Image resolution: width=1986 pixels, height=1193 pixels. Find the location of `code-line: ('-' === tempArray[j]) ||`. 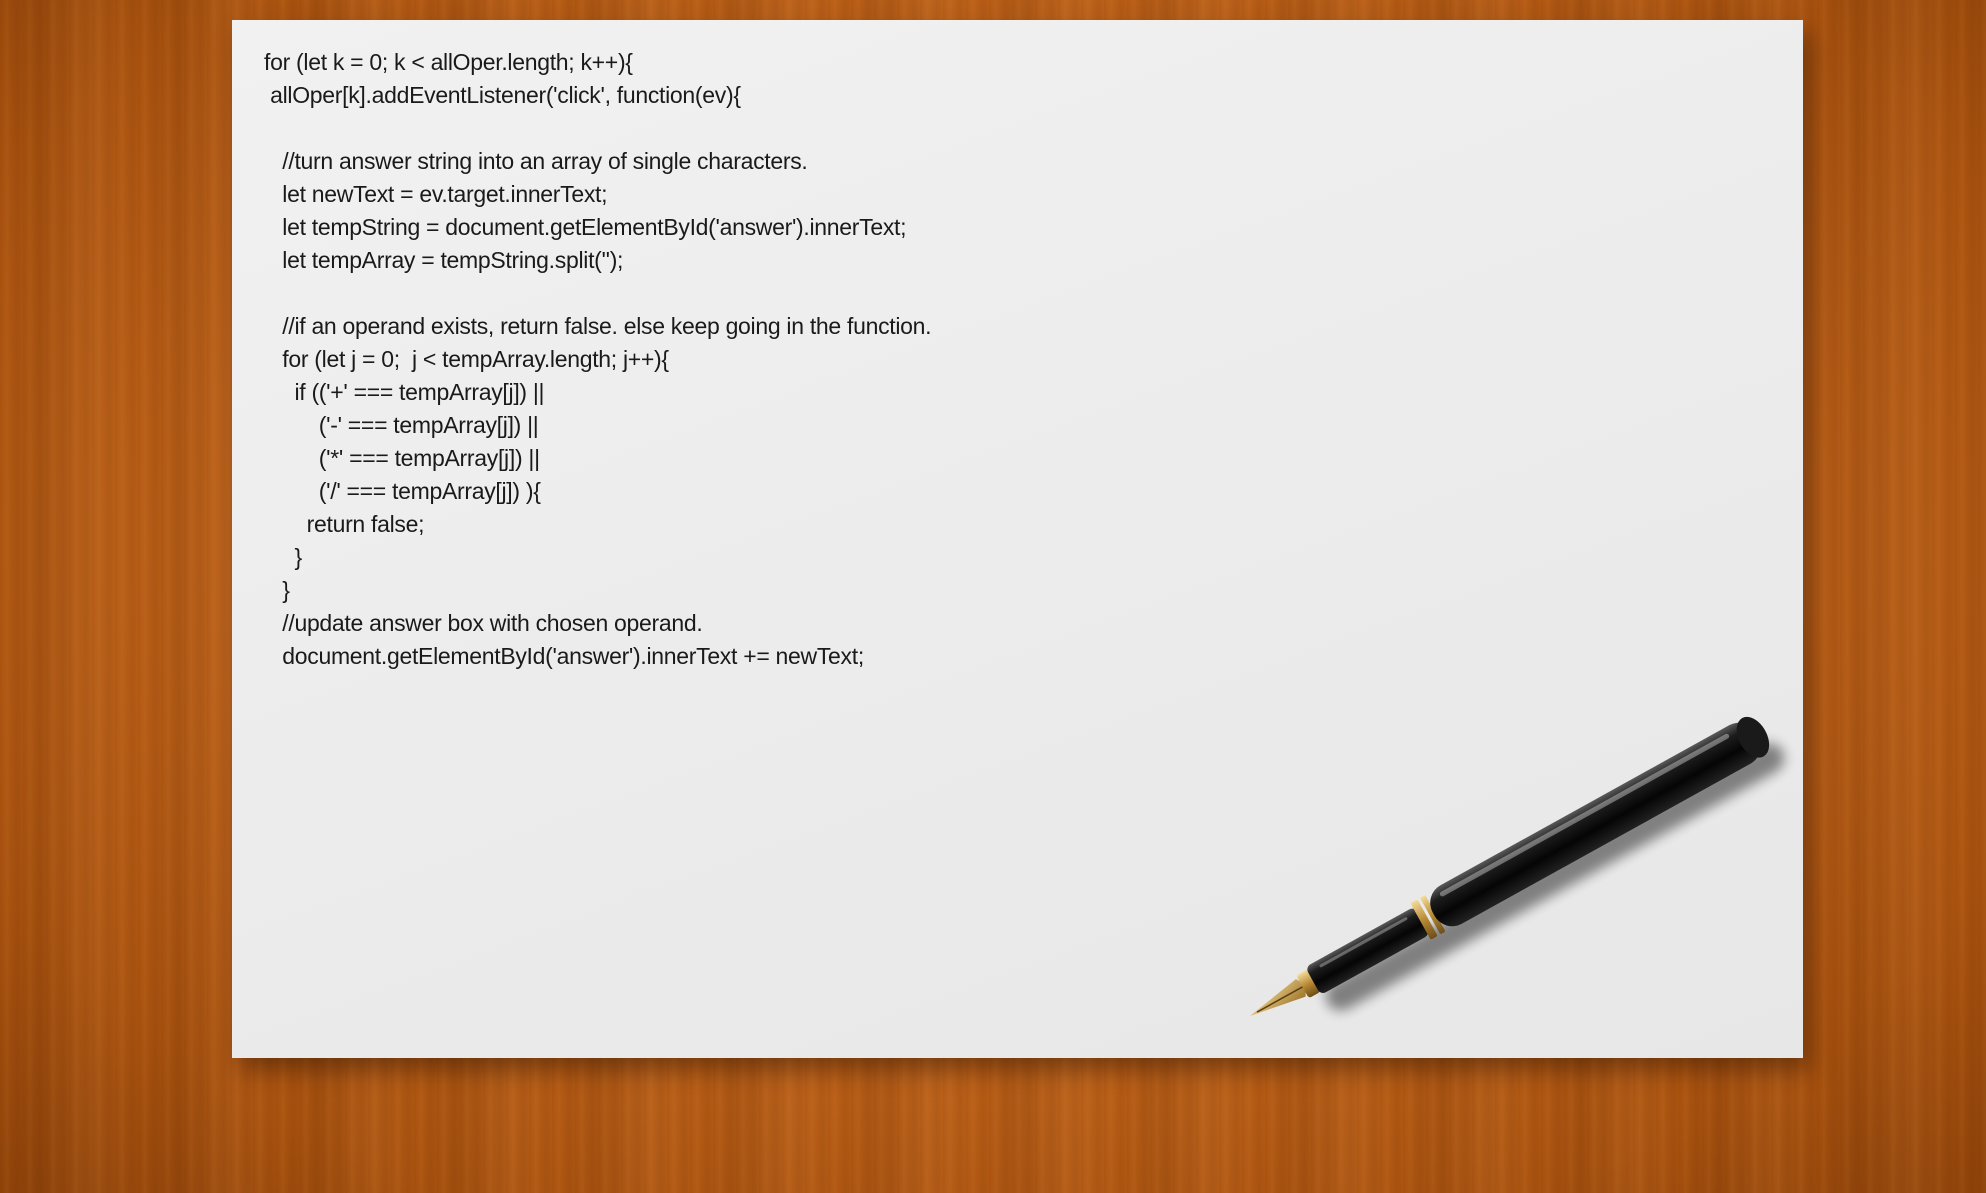

code-line: ('-' === tempArray[j]) || is located at coordinates (401, 425).